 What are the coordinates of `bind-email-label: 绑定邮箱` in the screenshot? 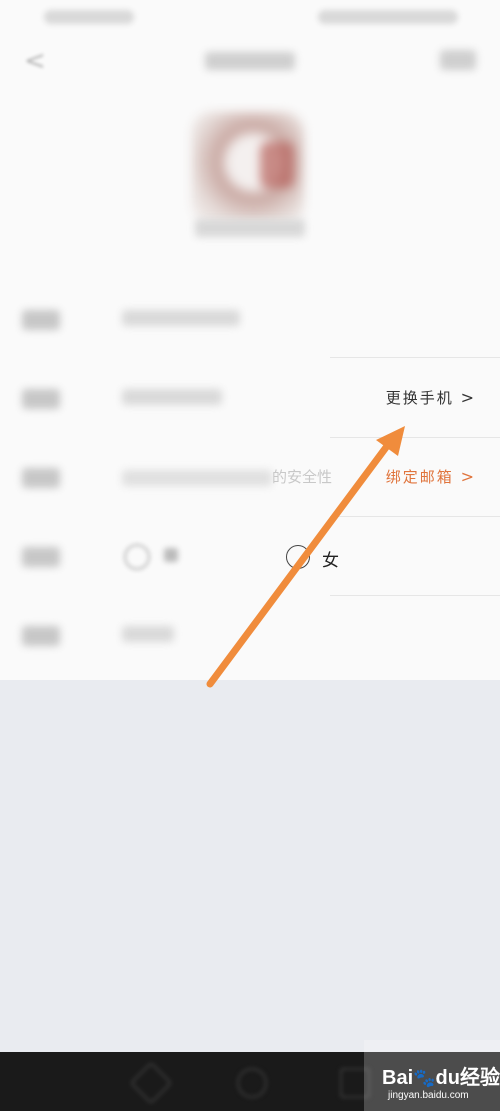 It's located at (419, 477).